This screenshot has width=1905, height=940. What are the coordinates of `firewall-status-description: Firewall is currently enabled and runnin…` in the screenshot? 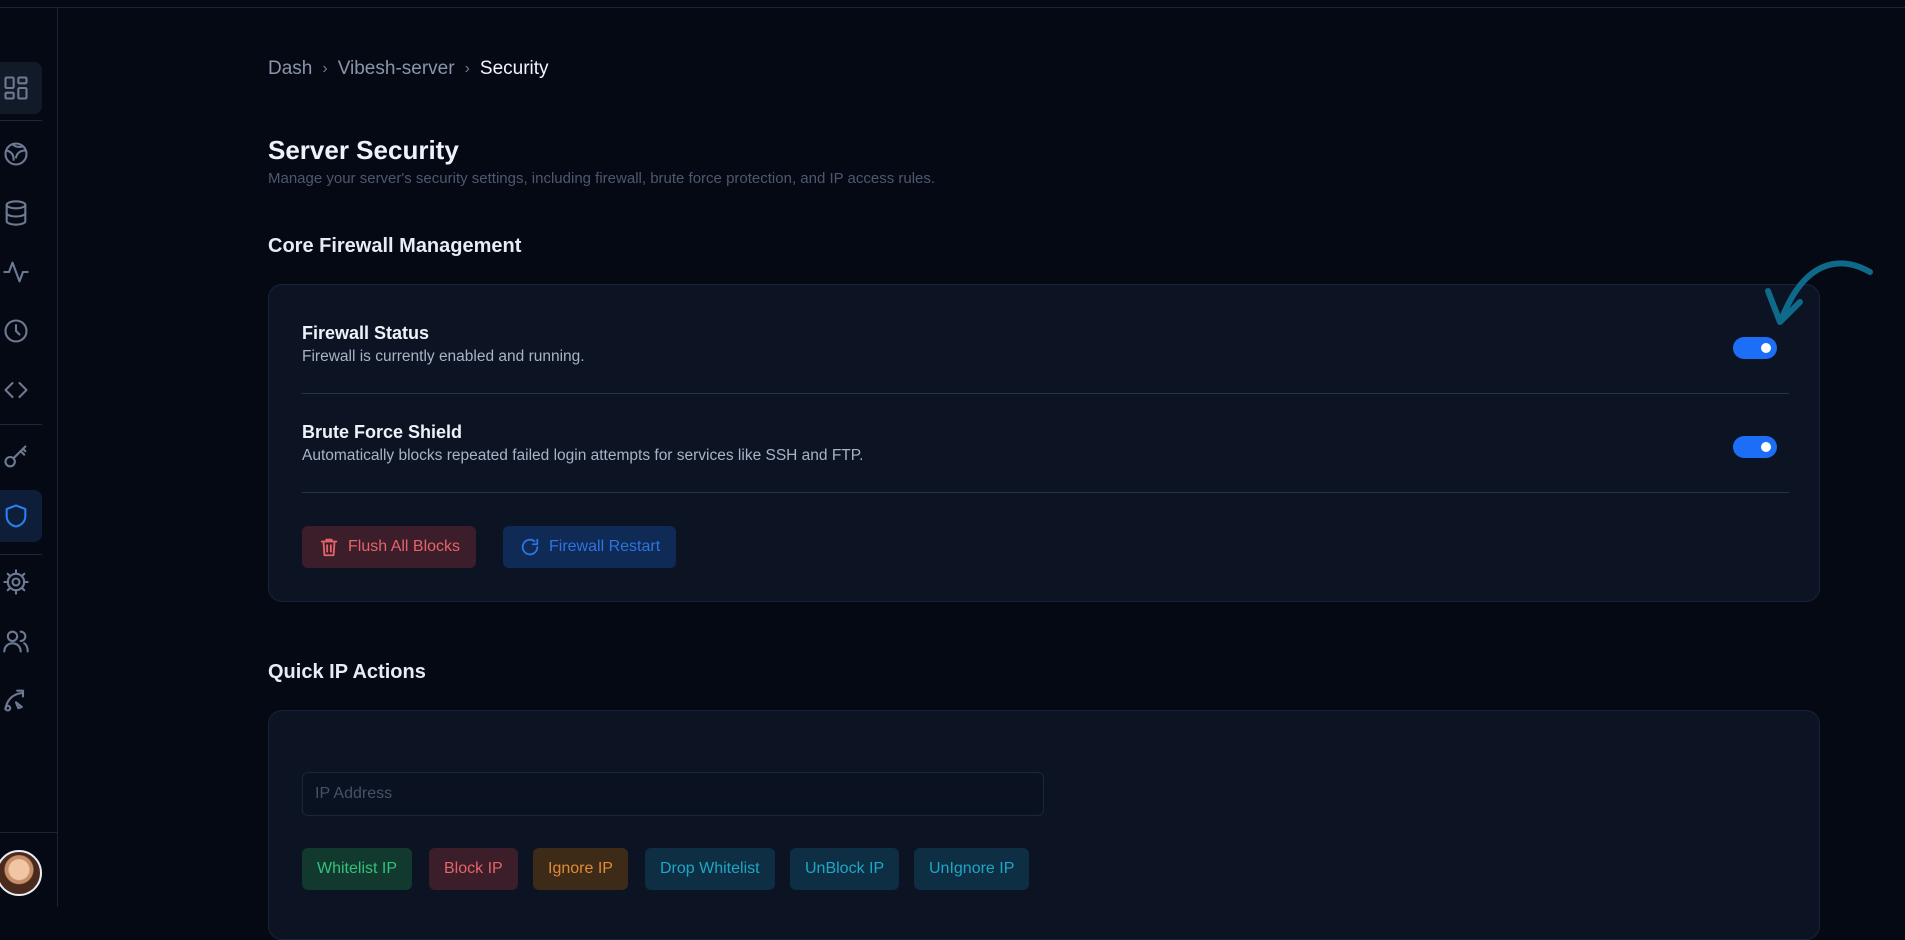 It's located at (443, 356).